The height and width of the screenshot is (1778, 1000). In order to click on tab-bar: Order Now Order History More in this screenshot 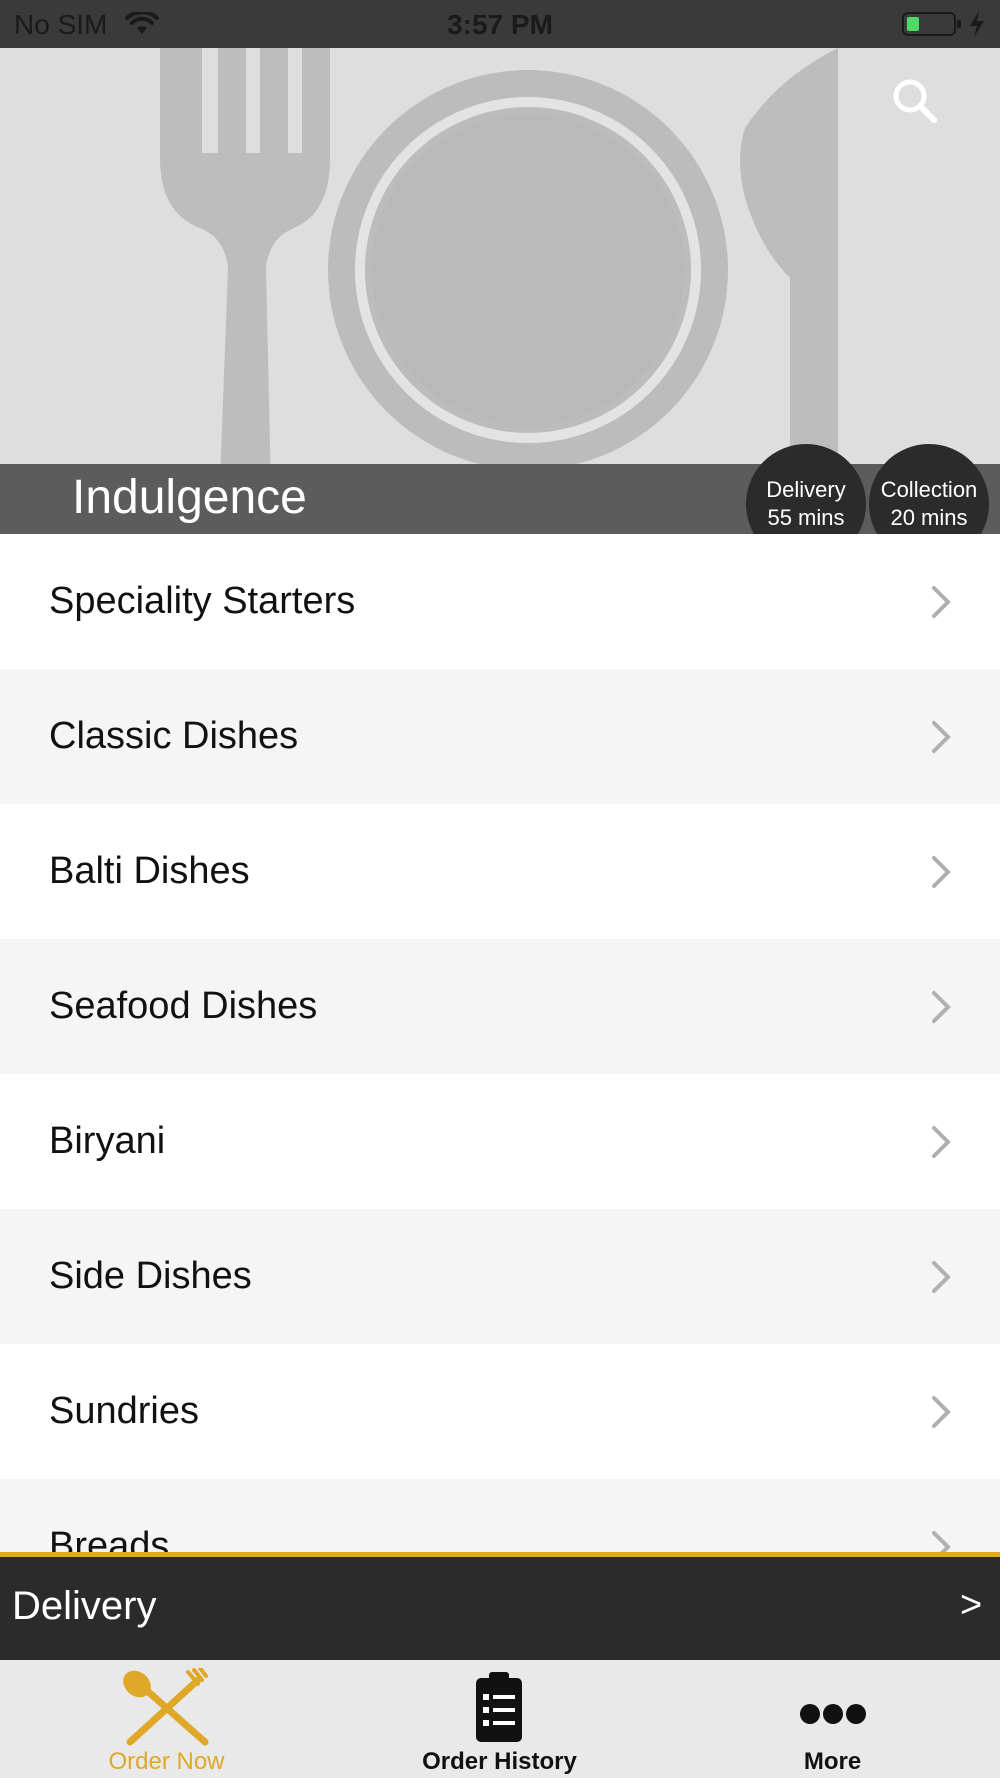, I will do `click(500, 1719)`.